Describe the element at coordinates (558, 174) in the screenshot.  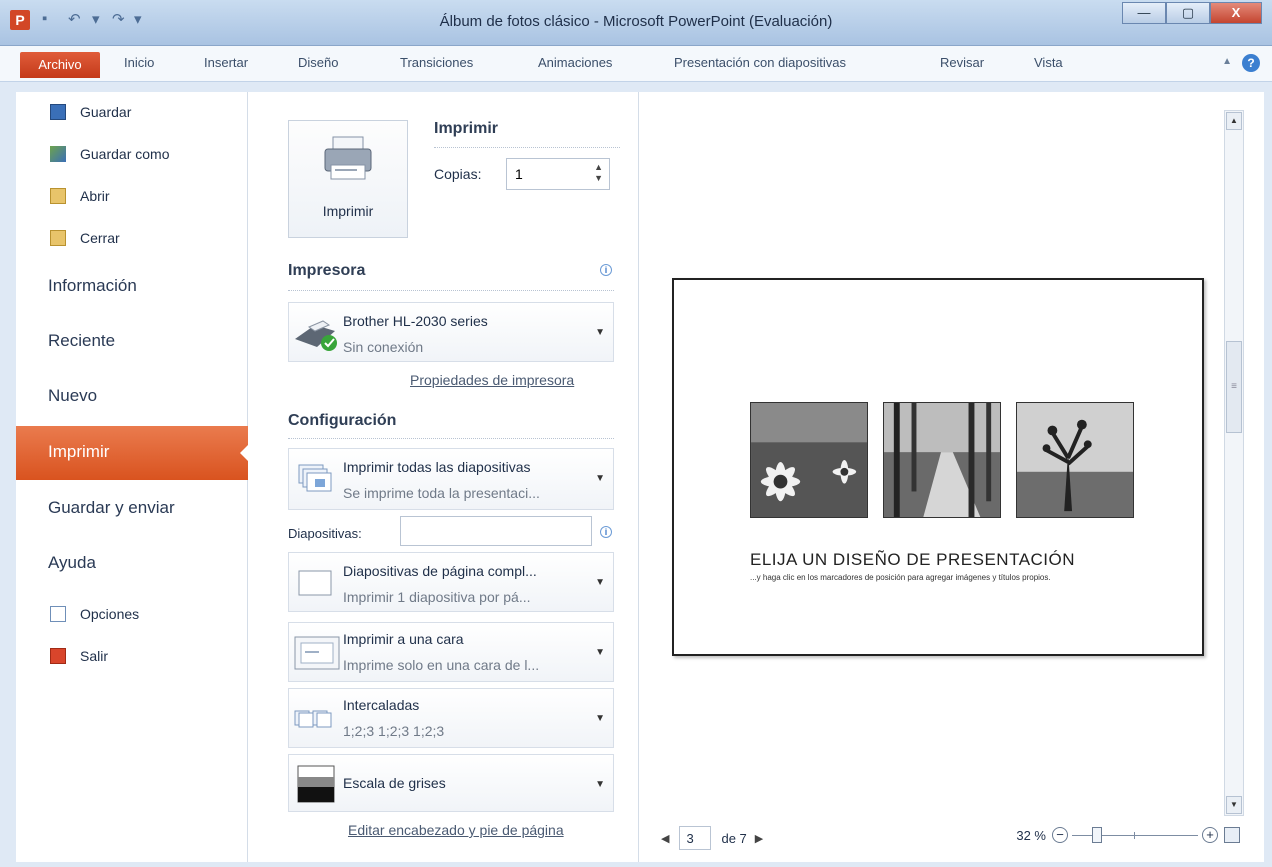
I see `copies-stepper: 1 ▲ ▼` at that location.